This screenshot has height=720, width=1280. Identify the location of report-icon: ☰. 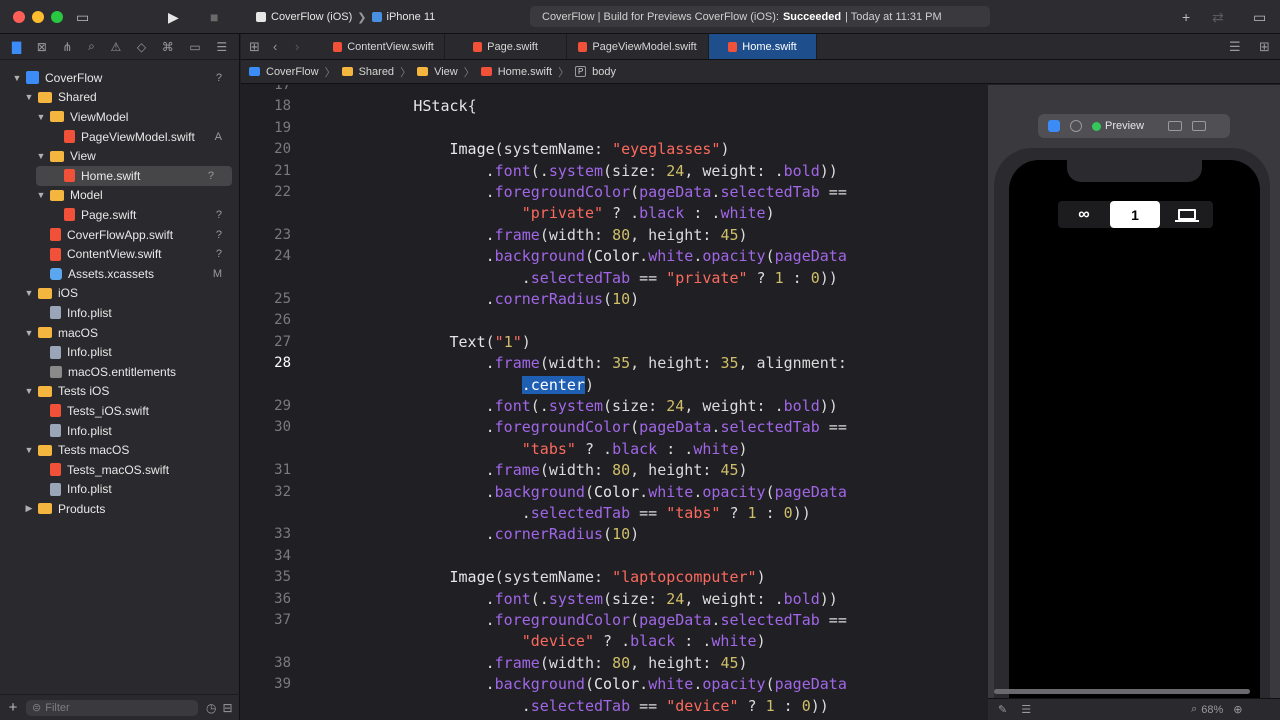
(221, 47).